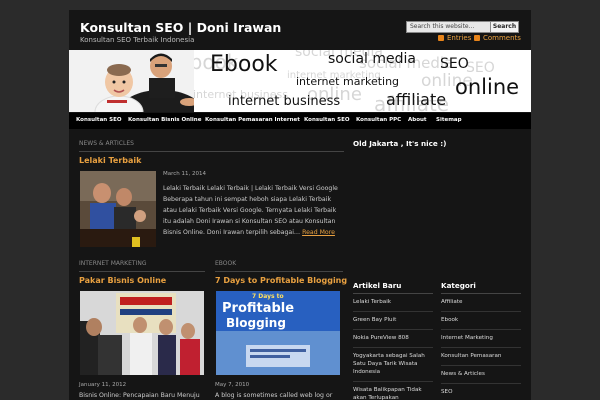 This screenshot has width=600, height=400. I want to click on kategori-item: News & Articles, so click(481, 375).